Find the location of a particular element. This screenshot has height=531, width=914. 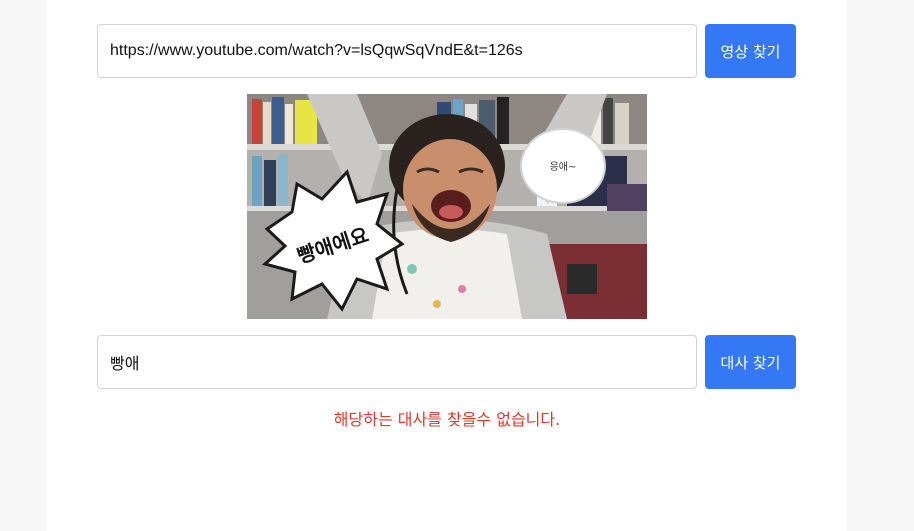

find-line-button: 대사 찾기 is located at coordinates (750, 362).